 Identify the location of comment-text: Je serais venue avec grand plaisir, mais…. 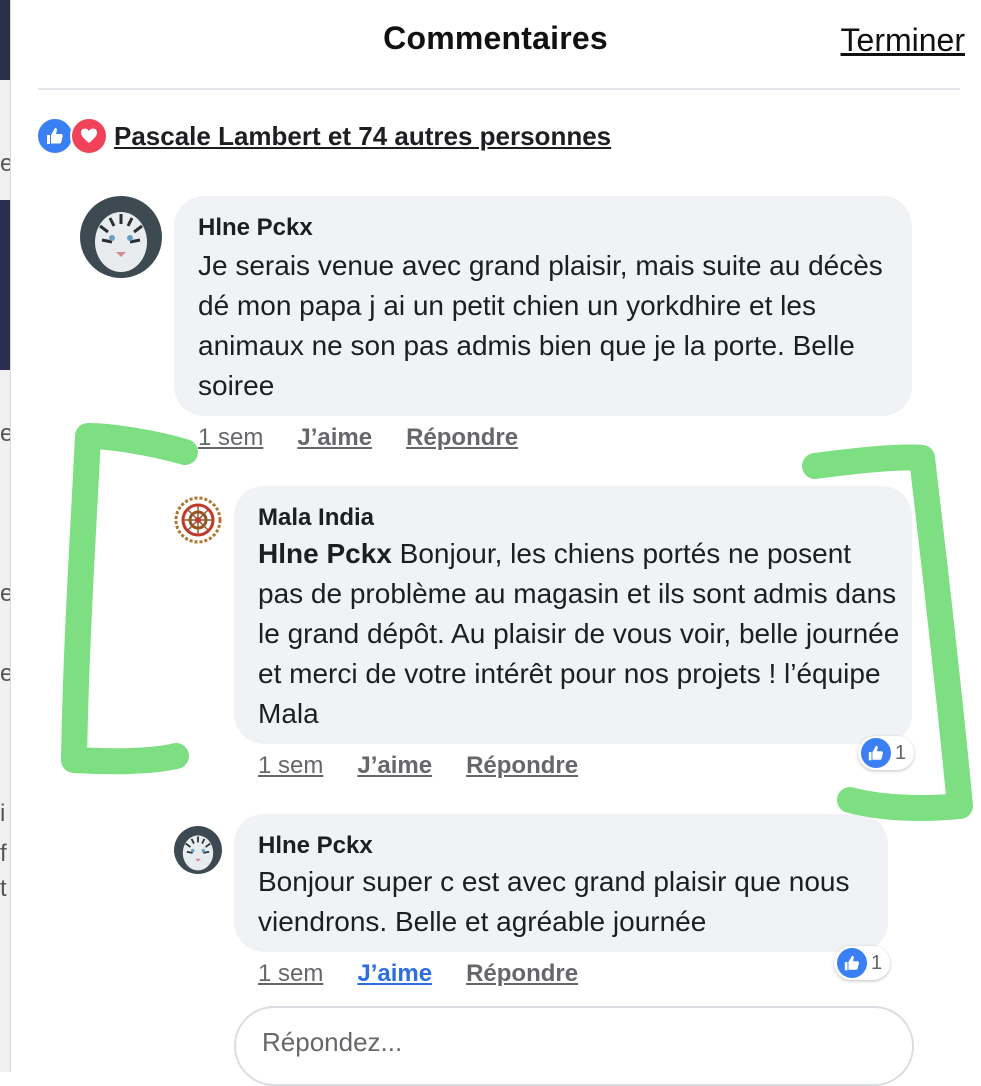
(540, 325).